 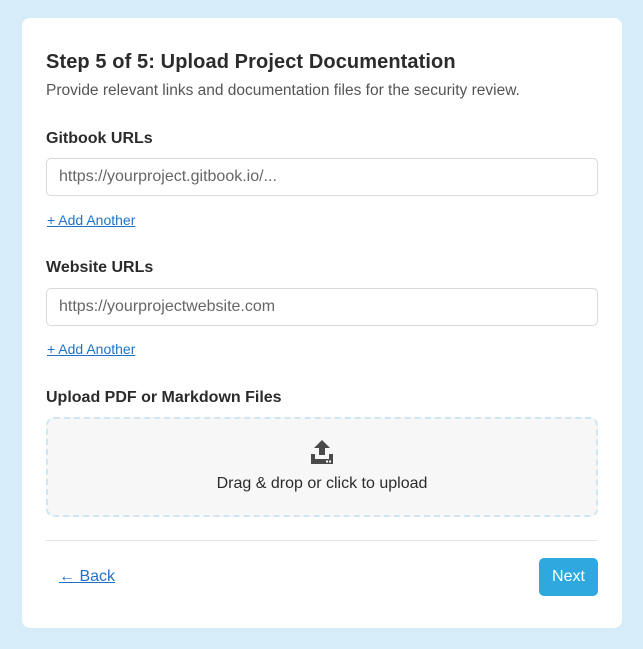 What do you see at coordinates (87, 577) in the screenshot?
I see `back-link: ← Back` at bounding box center [87, 577].